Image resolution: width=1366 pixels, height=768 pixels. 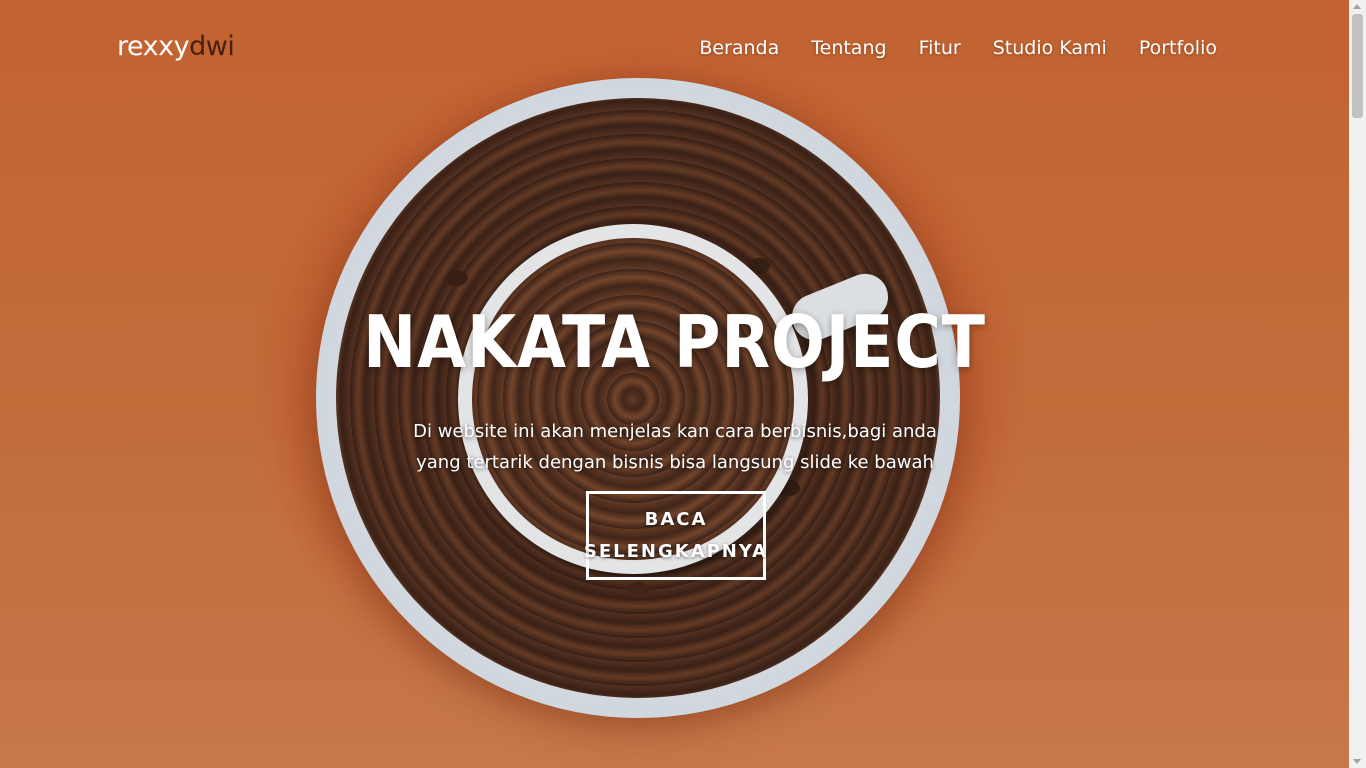 What do you see at coordinates (674, 342) in the screenshot?
I see `hero-title: NAKATA PROJECT` at bounding box center [674, 342].